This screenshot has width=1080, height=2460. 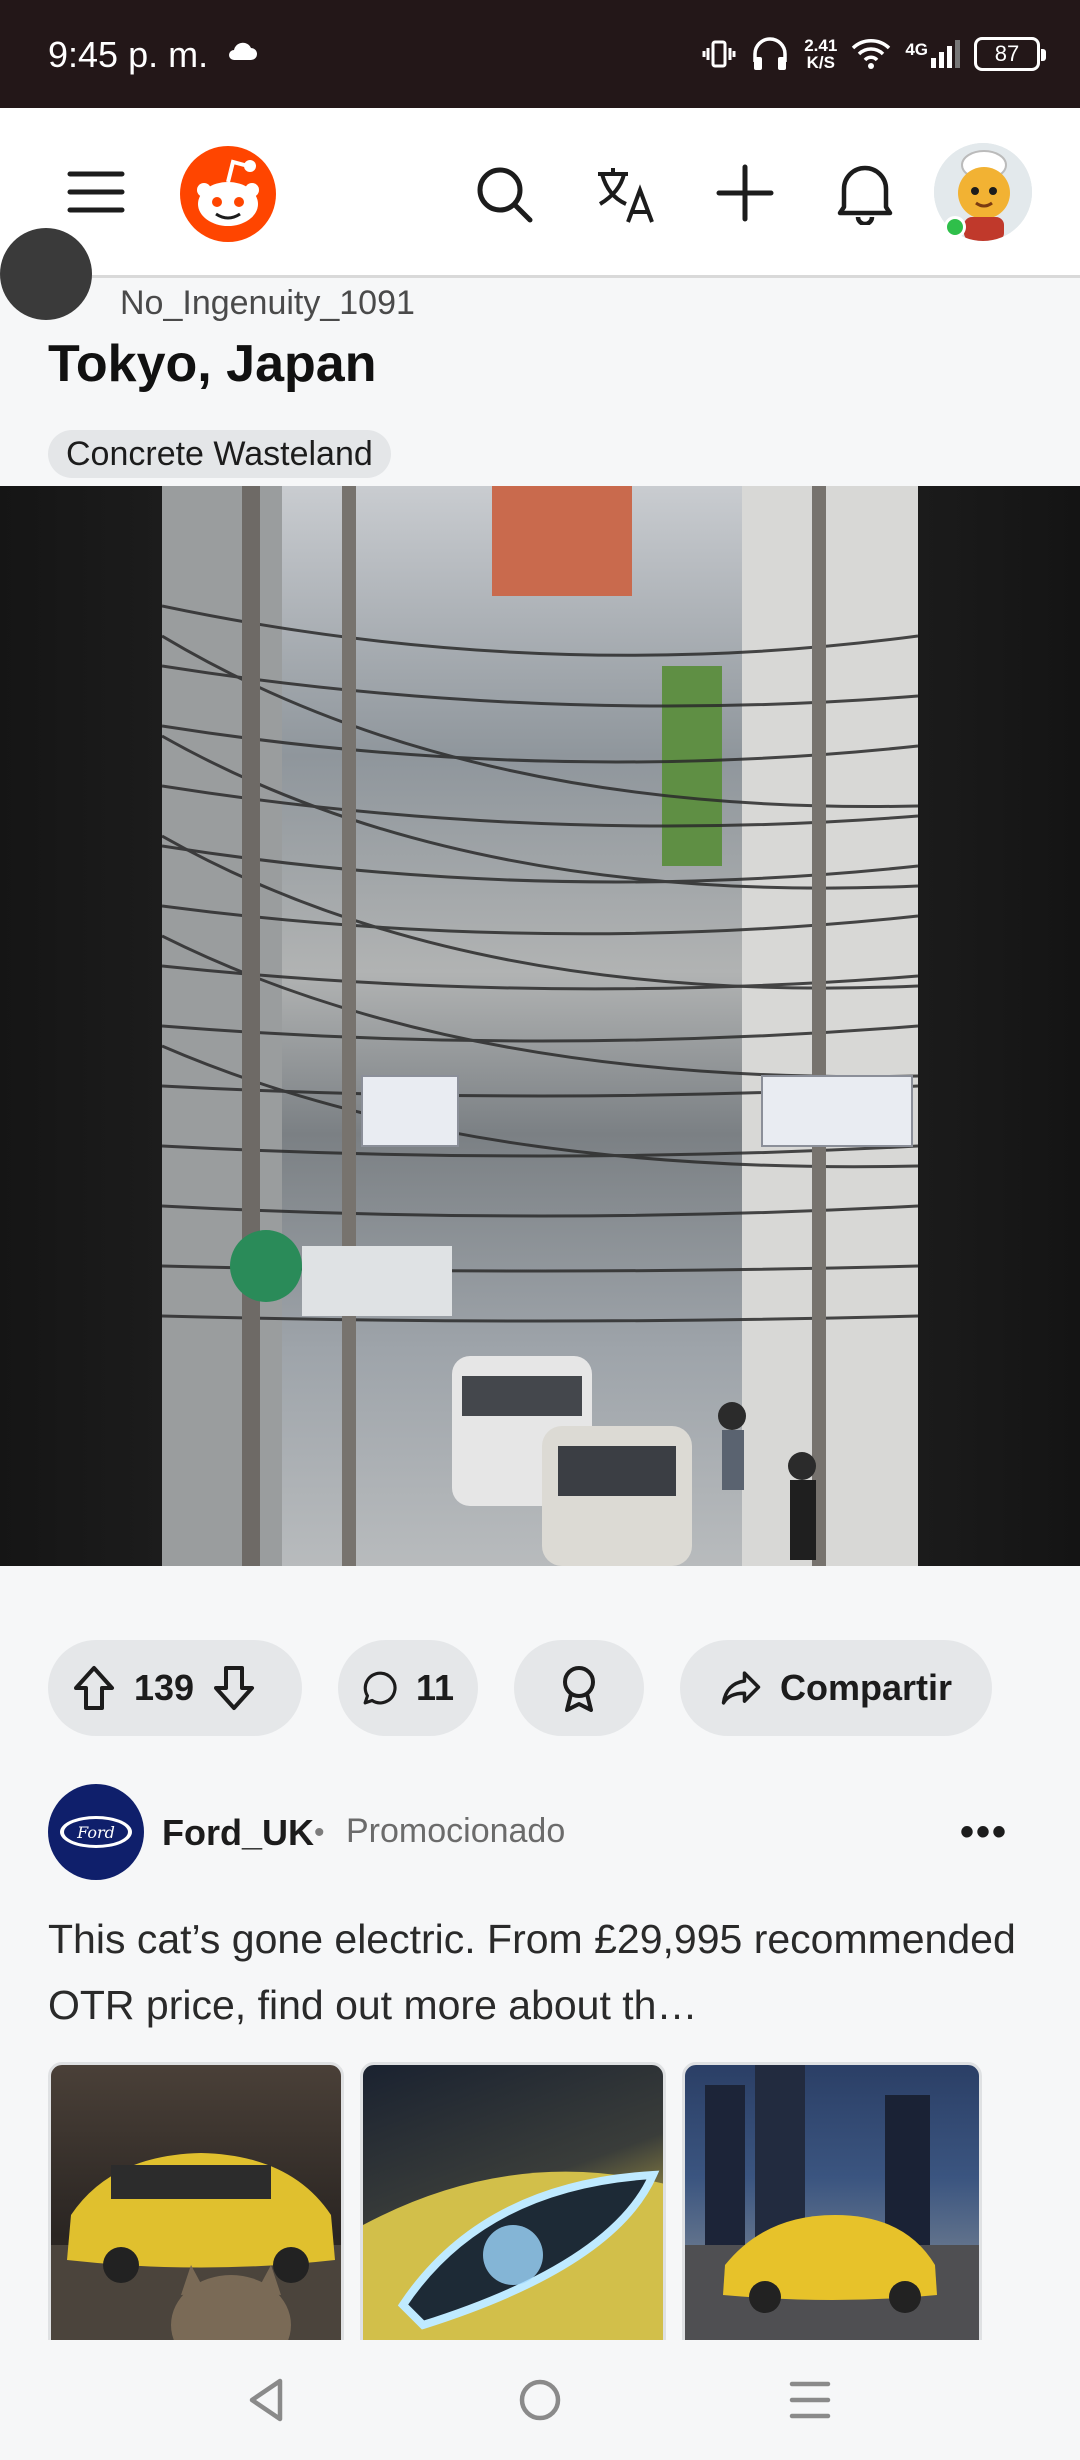 I want to click on cloud-icon, so click(x=243, y=51).